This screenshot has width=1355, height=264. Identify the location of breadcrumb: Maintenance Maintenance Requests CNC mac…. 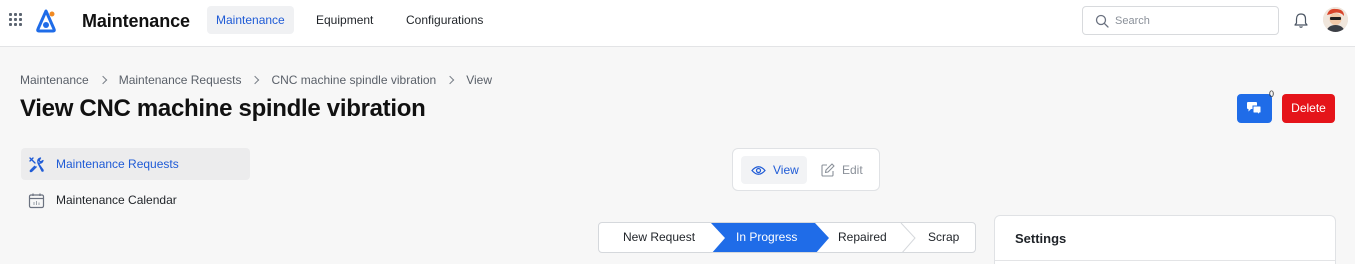
(256, 80).